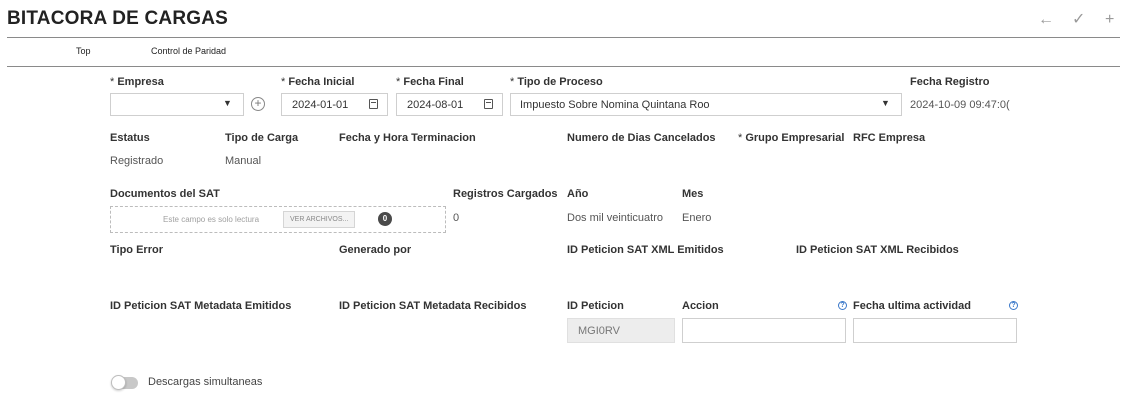 Image resolution: width=1129 pixels, height=406 pixels. I want to click on registros-cargados-value: 0, so click(456, 218).